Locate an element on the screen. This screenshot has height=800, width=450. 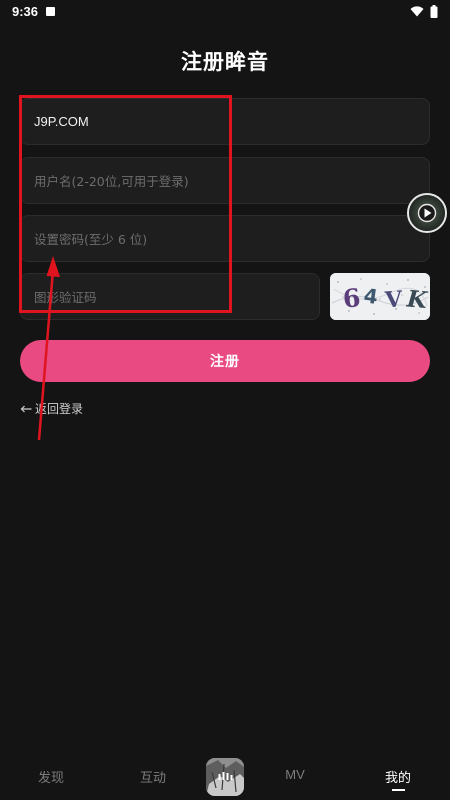
password-placeholder: 设置密码(至少 6 位) is located at coordinates (91, 239).